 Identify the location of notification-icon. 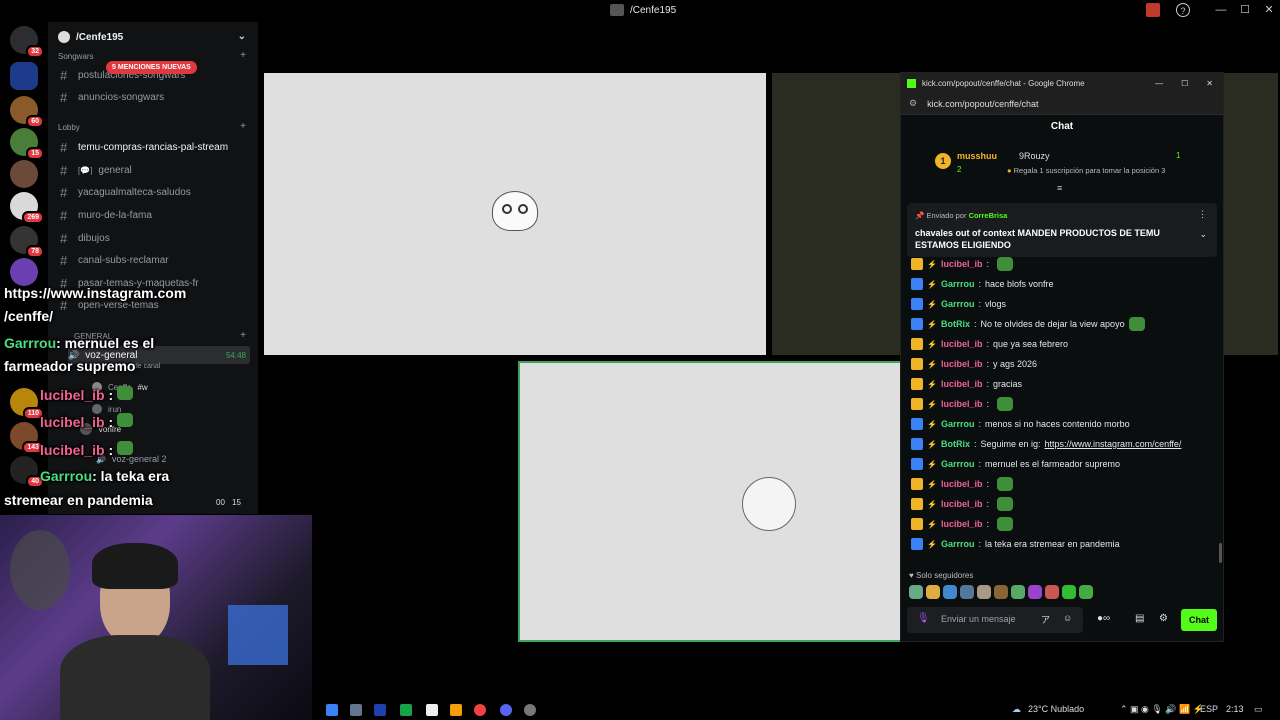
(1153, 10).